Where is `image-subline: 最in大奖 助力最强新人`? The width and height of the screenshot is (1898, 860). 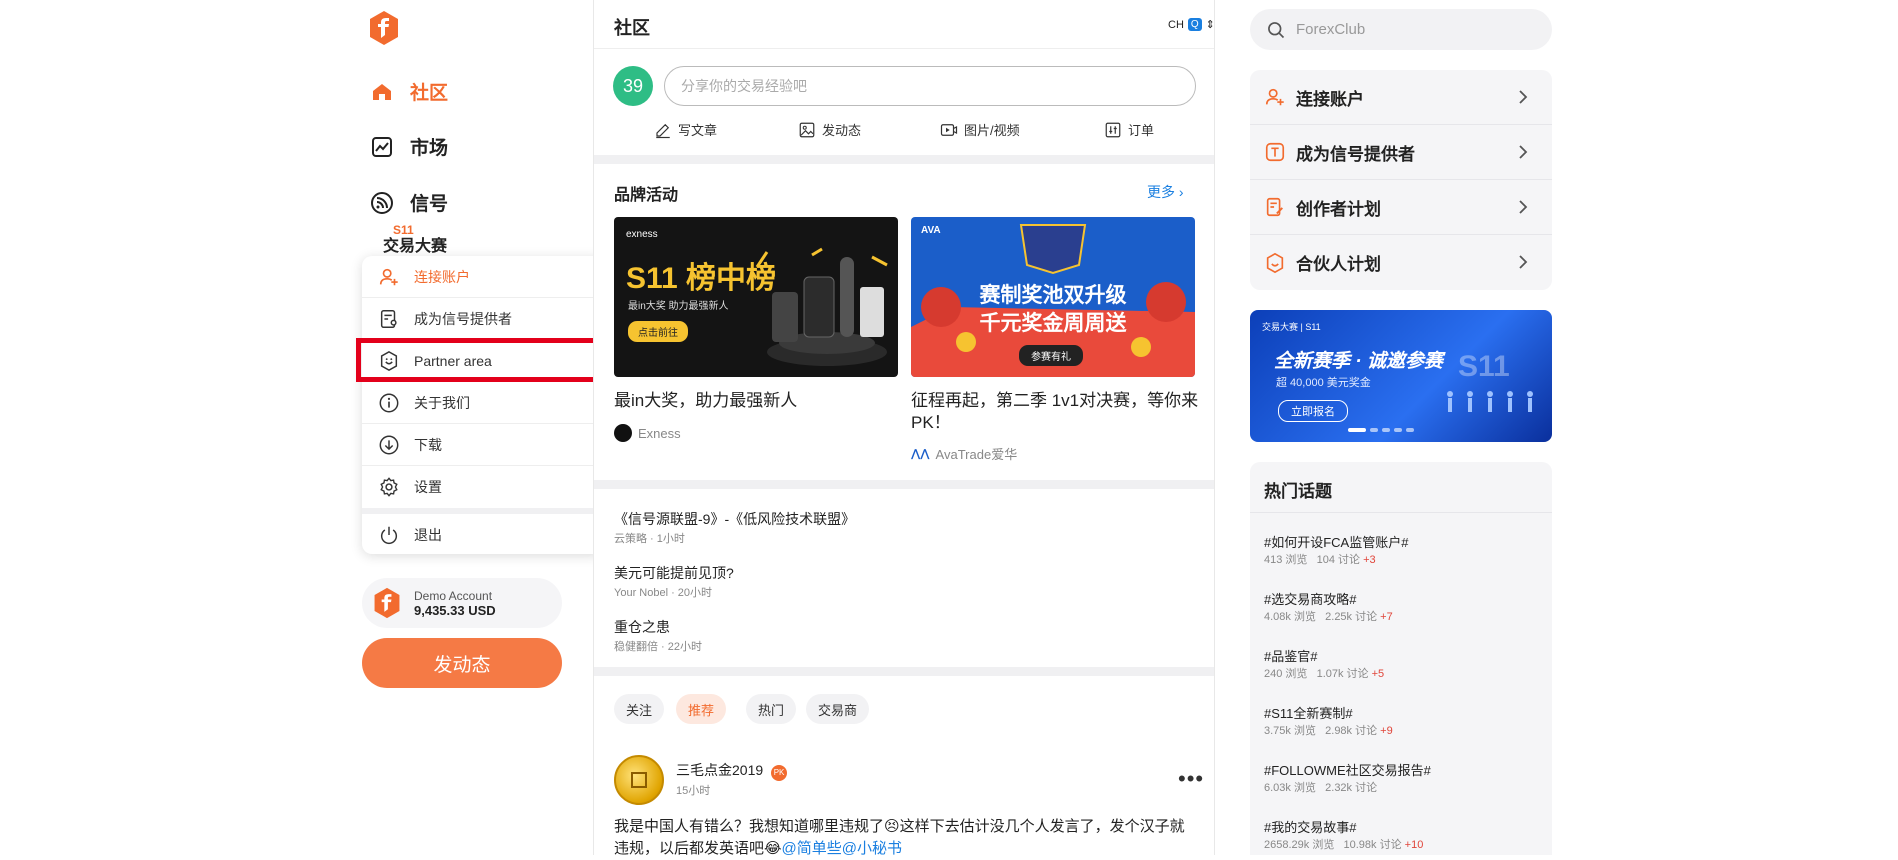 image-subline: 最in大奖 助力最强新人 is located at coordinates (678, 306).